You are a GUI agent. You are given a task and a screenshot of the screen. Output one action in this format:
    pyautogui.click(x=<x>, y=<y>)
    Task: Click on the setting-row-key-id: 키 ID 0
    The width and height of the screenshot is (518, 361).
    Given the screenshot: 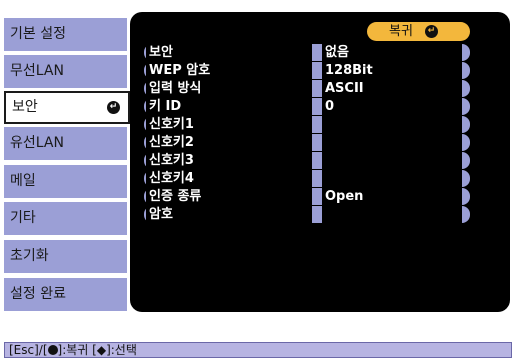 What is the action you would take?
    pyautogui.click(x=307, y=106)
    